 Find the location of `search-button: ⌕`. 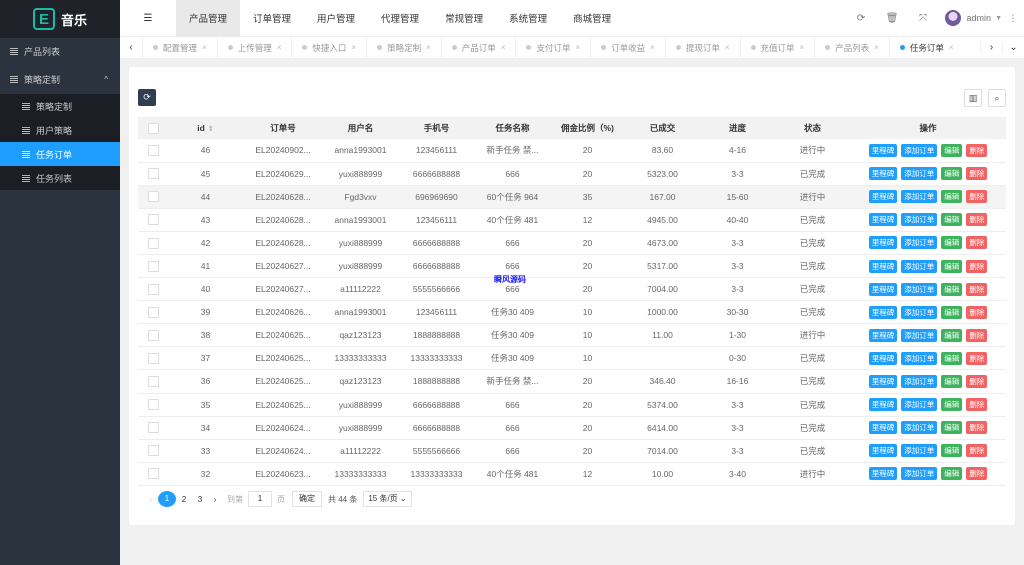

search-button: ⌕ is located at coordinates (997, 98).